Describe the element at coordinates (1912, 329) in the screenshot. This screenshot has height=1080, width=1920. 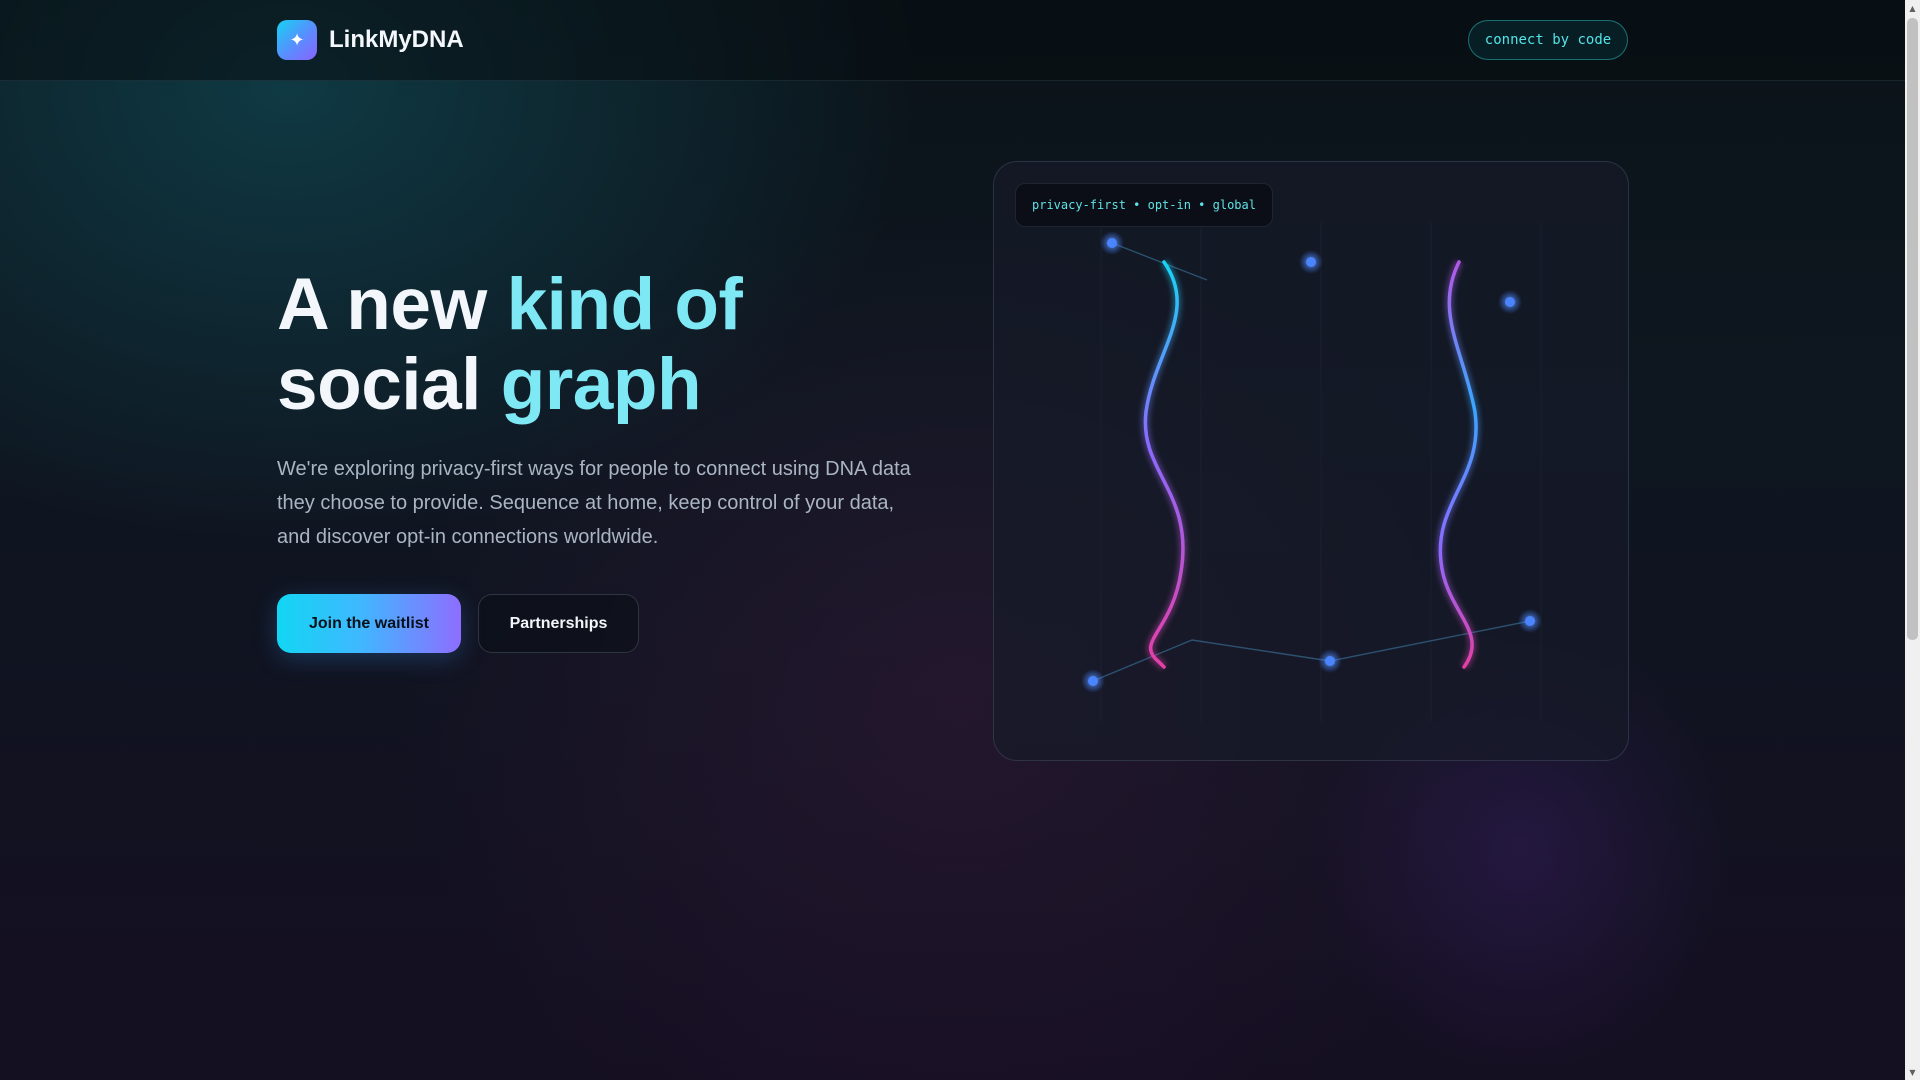
I see `scroll-thumb` at that location.